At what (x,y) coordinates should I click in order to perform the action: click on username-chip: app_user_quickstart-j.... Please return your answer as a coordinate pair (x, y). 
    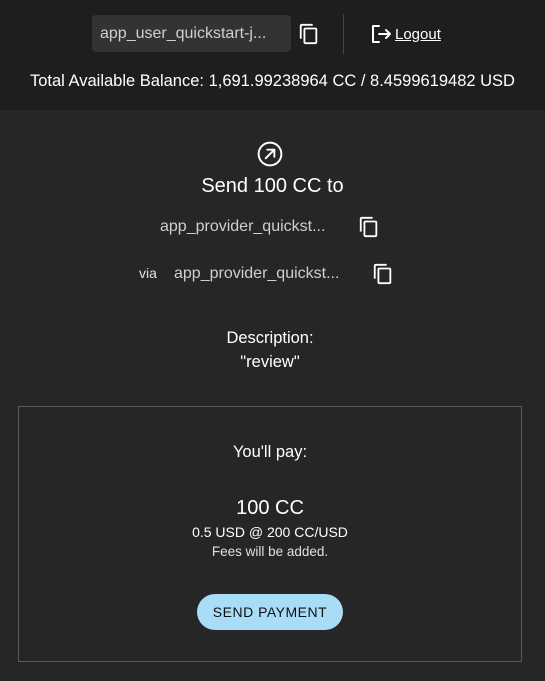
    Looking at the image, I should click on (191, 33).